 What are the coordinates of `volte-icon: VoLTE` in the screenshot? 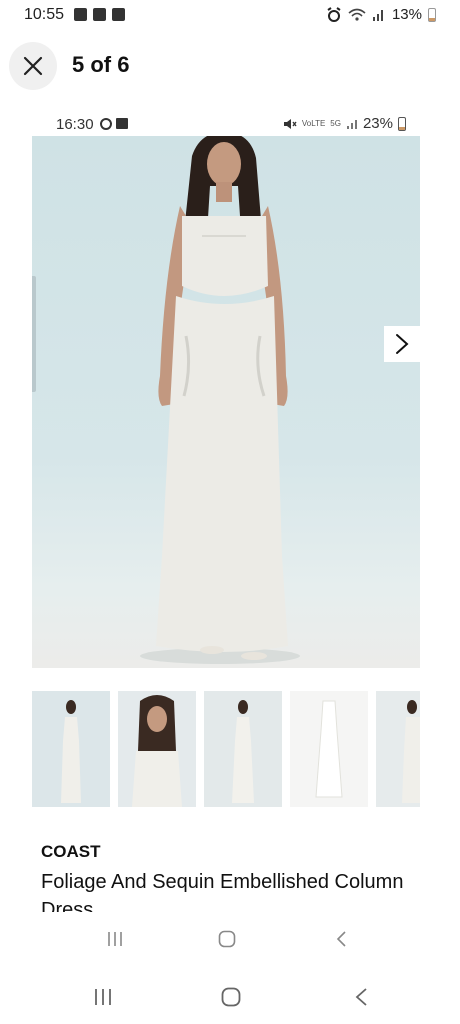 It's located at (313, 123).